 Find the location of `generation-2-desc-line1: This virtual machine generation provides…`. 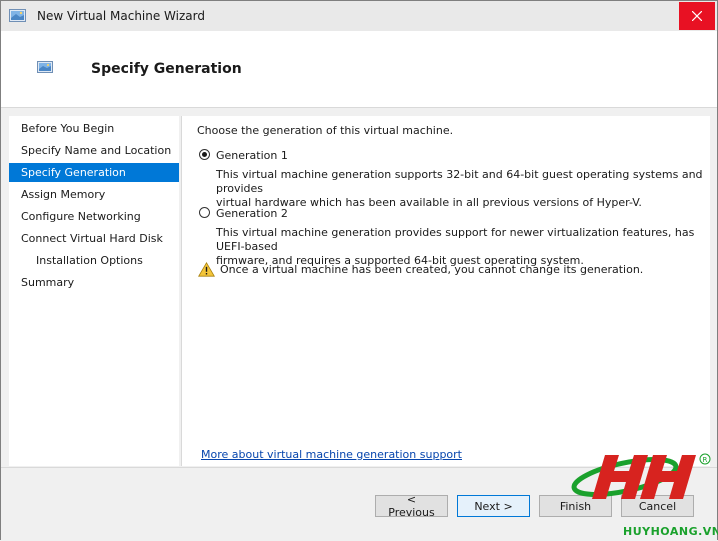

generation-2-desc-line1: This virtual machine generation provides… is located at coordinates (455, 239).